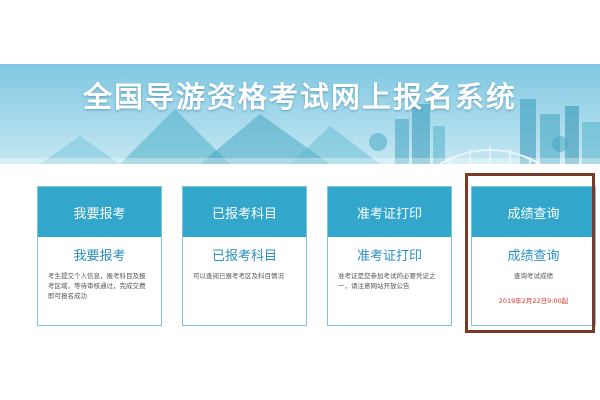 This screenshot has width=600, height=400. Describe the element at coordinates (244, 212) in the screenshot. I see `card-header-registered-subjects: 已报考科目` at that location.